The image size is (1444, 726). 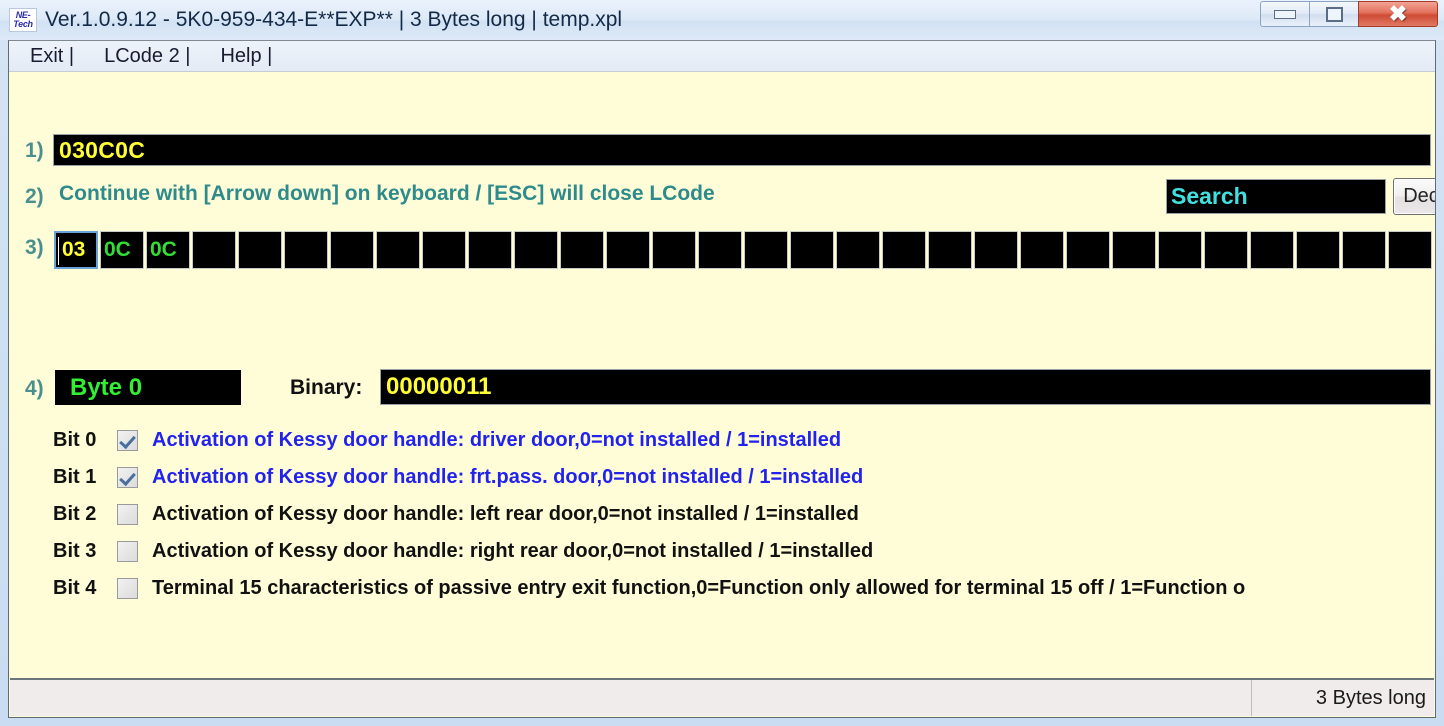 I want to click on step-2-number: 2), so click(x=34, y=196).